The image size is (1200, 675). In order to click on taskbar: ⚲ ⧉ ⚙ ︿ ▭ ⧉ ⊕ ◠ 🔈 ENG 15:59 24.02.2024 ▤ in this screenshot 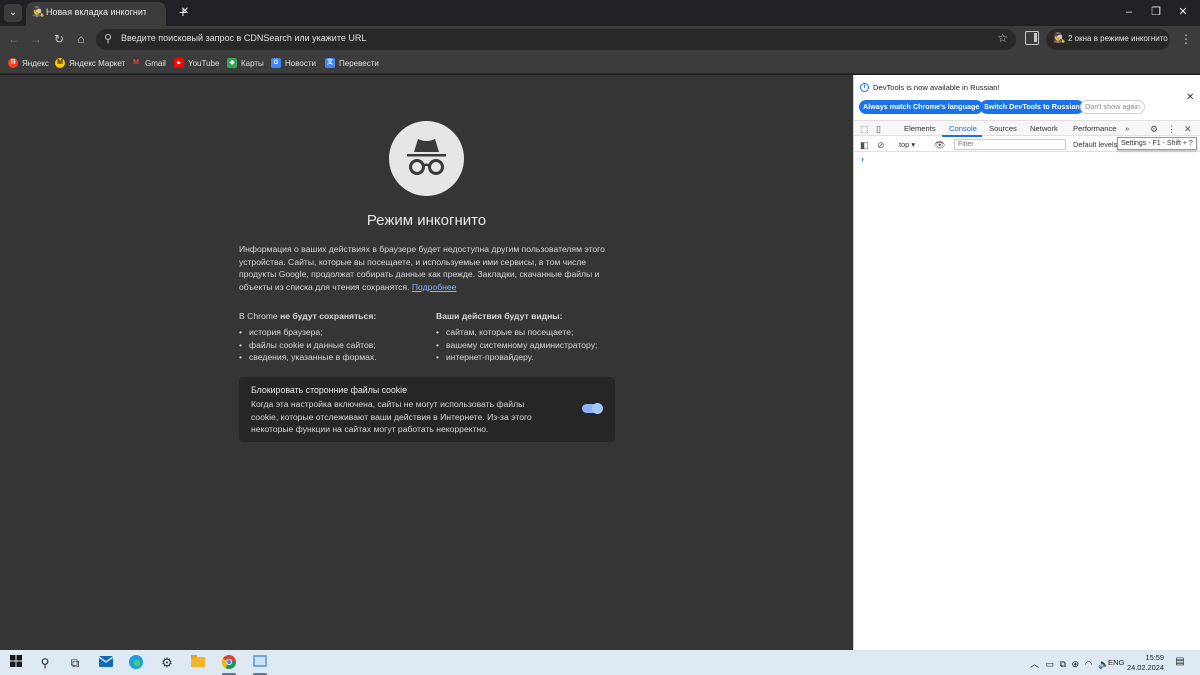, I will do `click(600, 662)`.